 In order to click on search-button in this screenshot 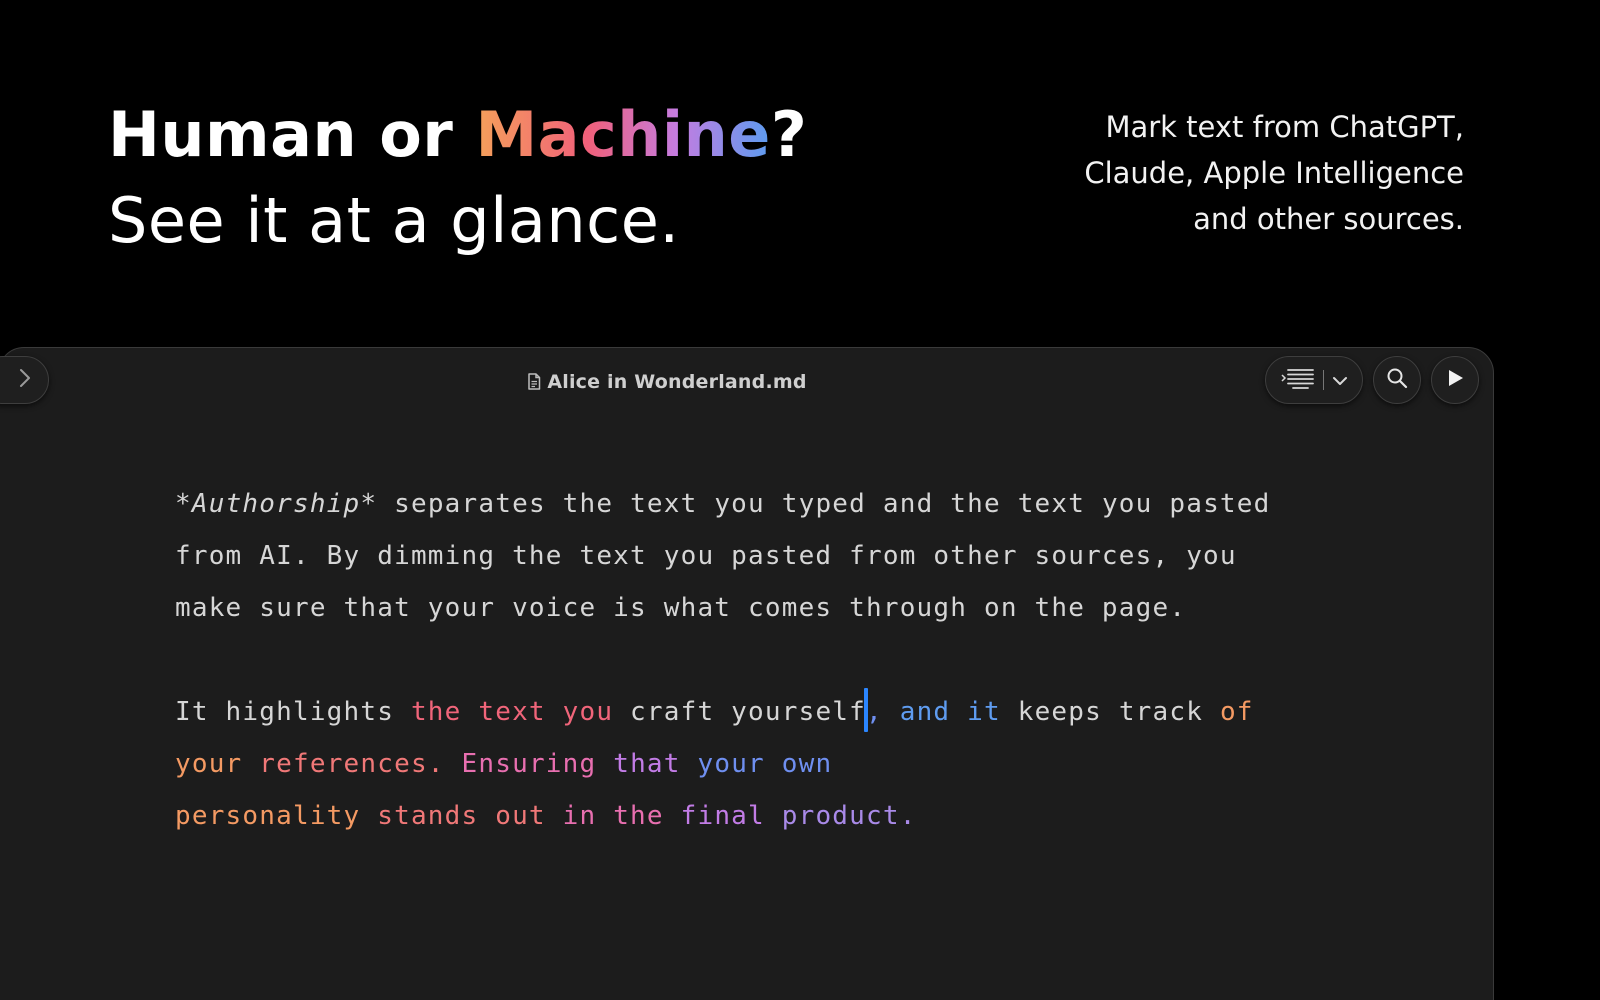, I will do `click(1397, 380)`.